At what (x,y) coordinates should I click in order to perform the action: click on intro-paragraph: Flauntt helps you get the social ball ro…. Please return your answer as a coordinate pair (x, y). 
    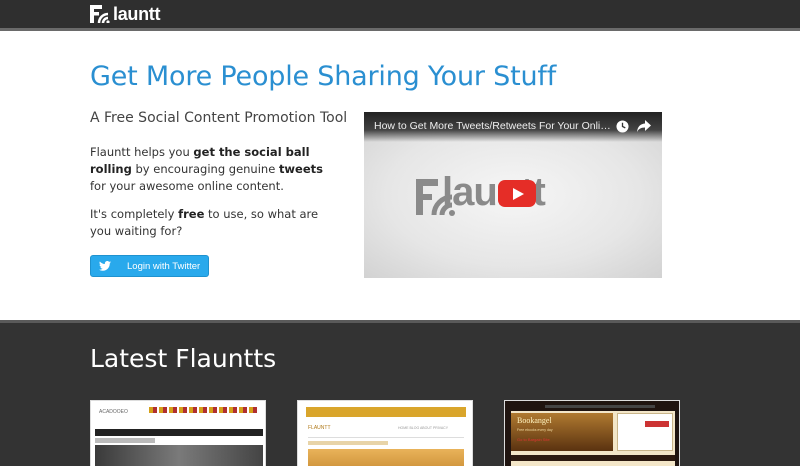
    Looking at the image, I should click on (210, 169).